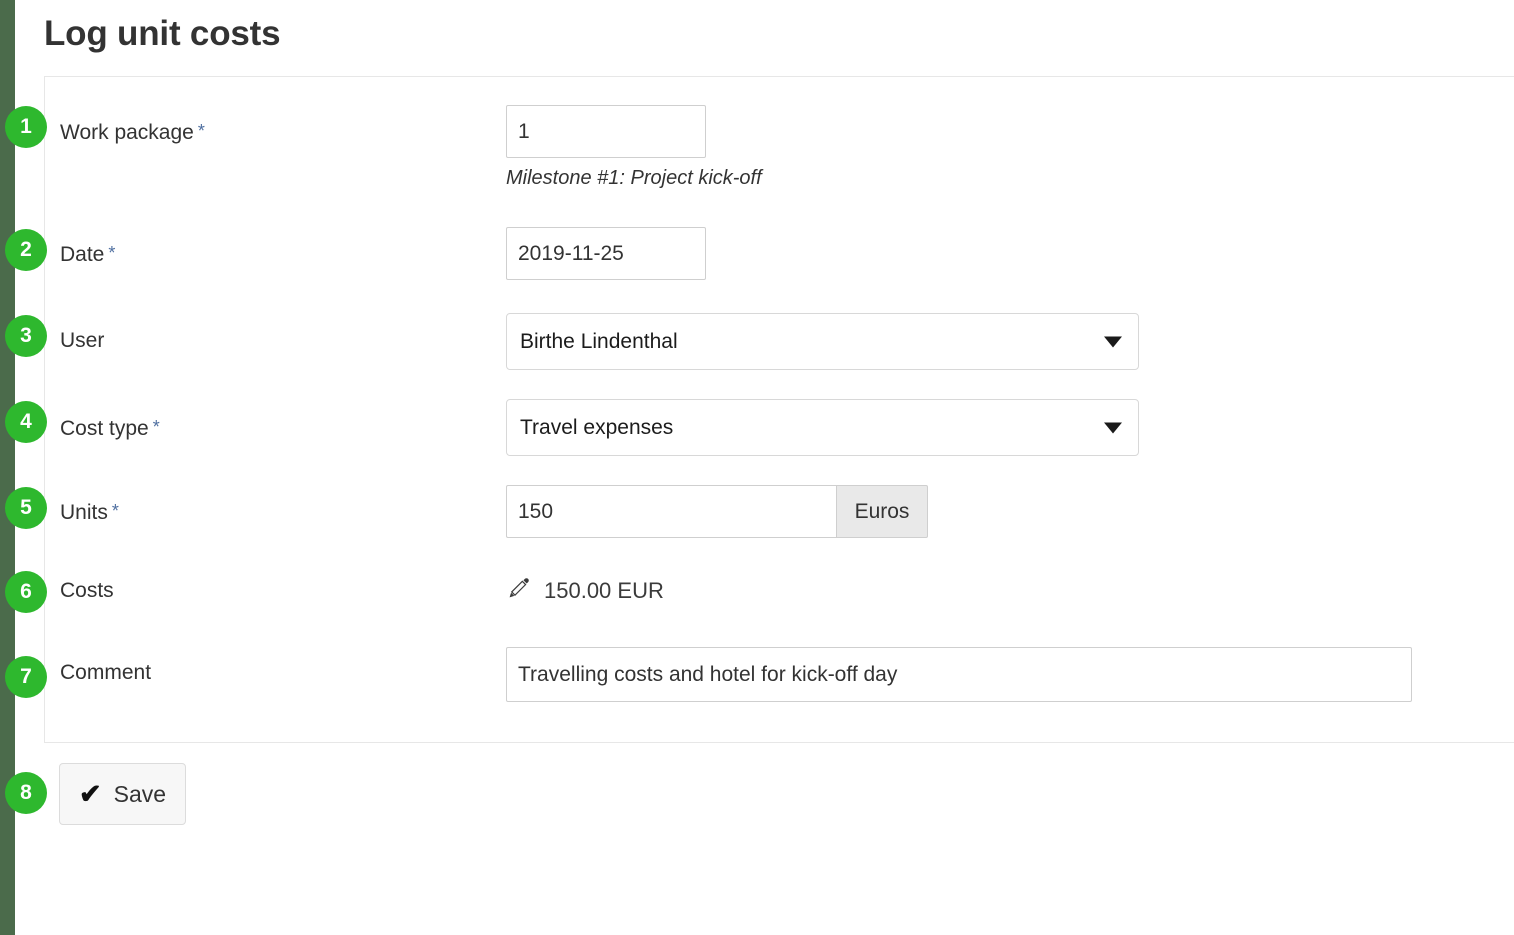 The width and height of the screenshot is (1514, 935). I want to click on user-select: Birthe Lindenthal, so click(822, 341).